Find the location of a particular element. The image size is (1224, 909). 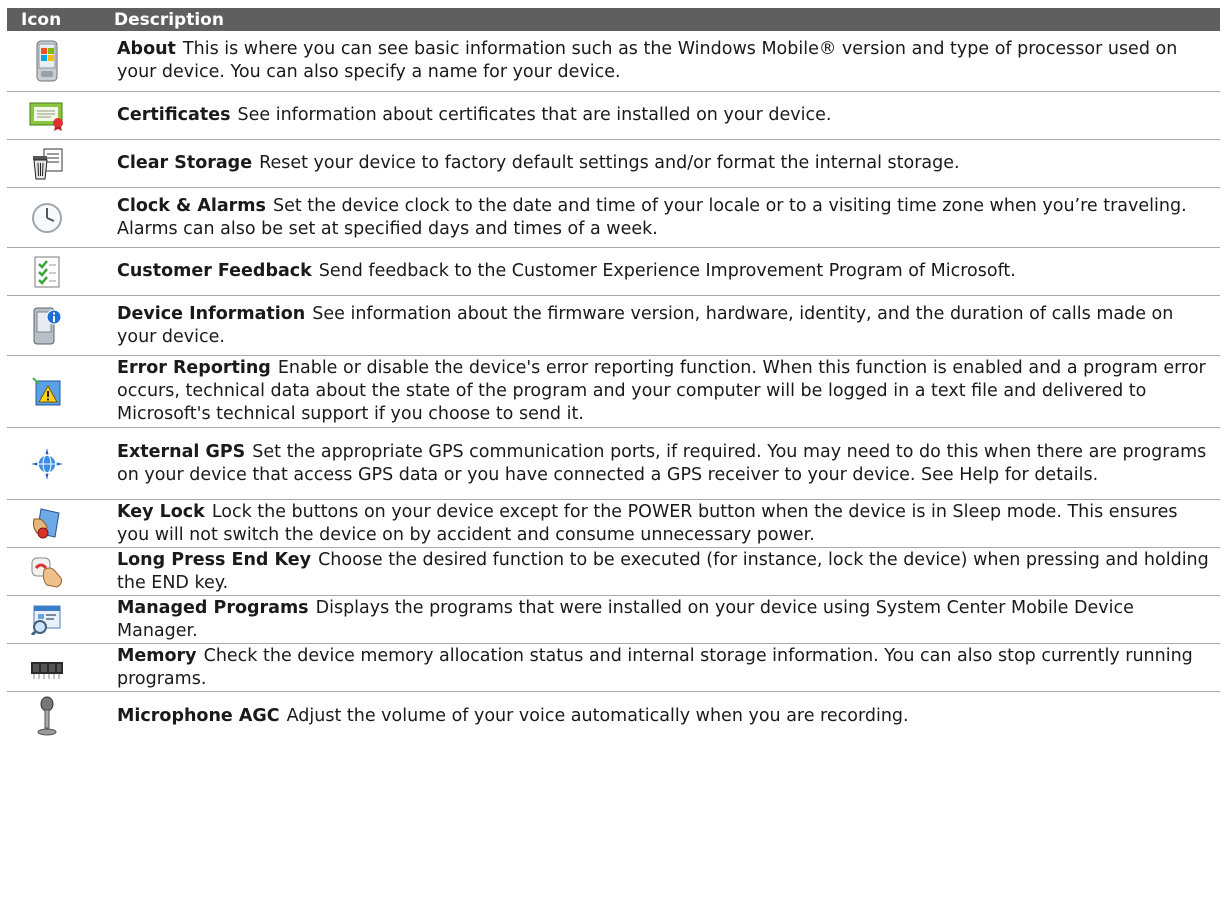

device-flag-icon is located at coordinates (58, 61).